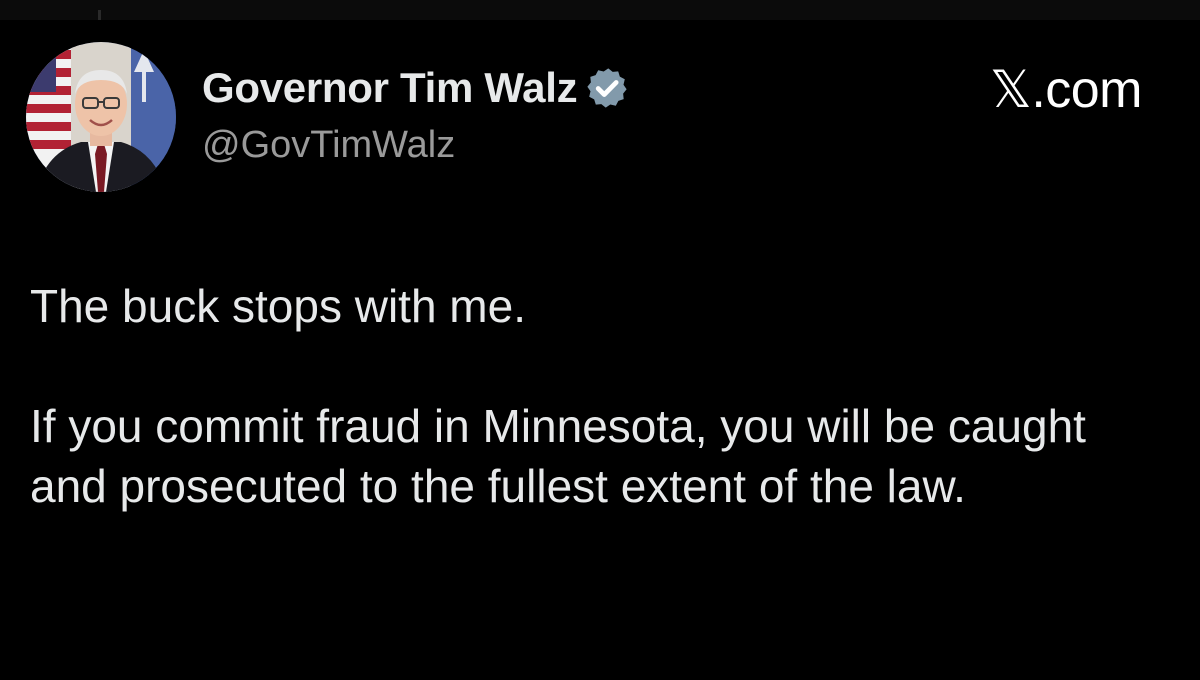  What do you see at coordinates (278, 306) in the screenshot?
I see `tweet-paragraph: The buck stops with me.` at bounding box center [278, 306].